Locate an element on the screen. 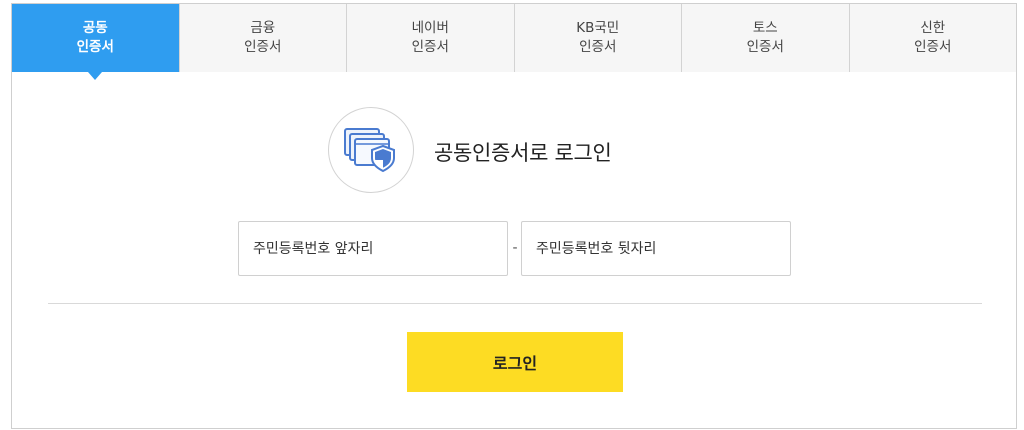  tab-financial-certificate: 금융 인증서 is located at coordinates (262, 38).